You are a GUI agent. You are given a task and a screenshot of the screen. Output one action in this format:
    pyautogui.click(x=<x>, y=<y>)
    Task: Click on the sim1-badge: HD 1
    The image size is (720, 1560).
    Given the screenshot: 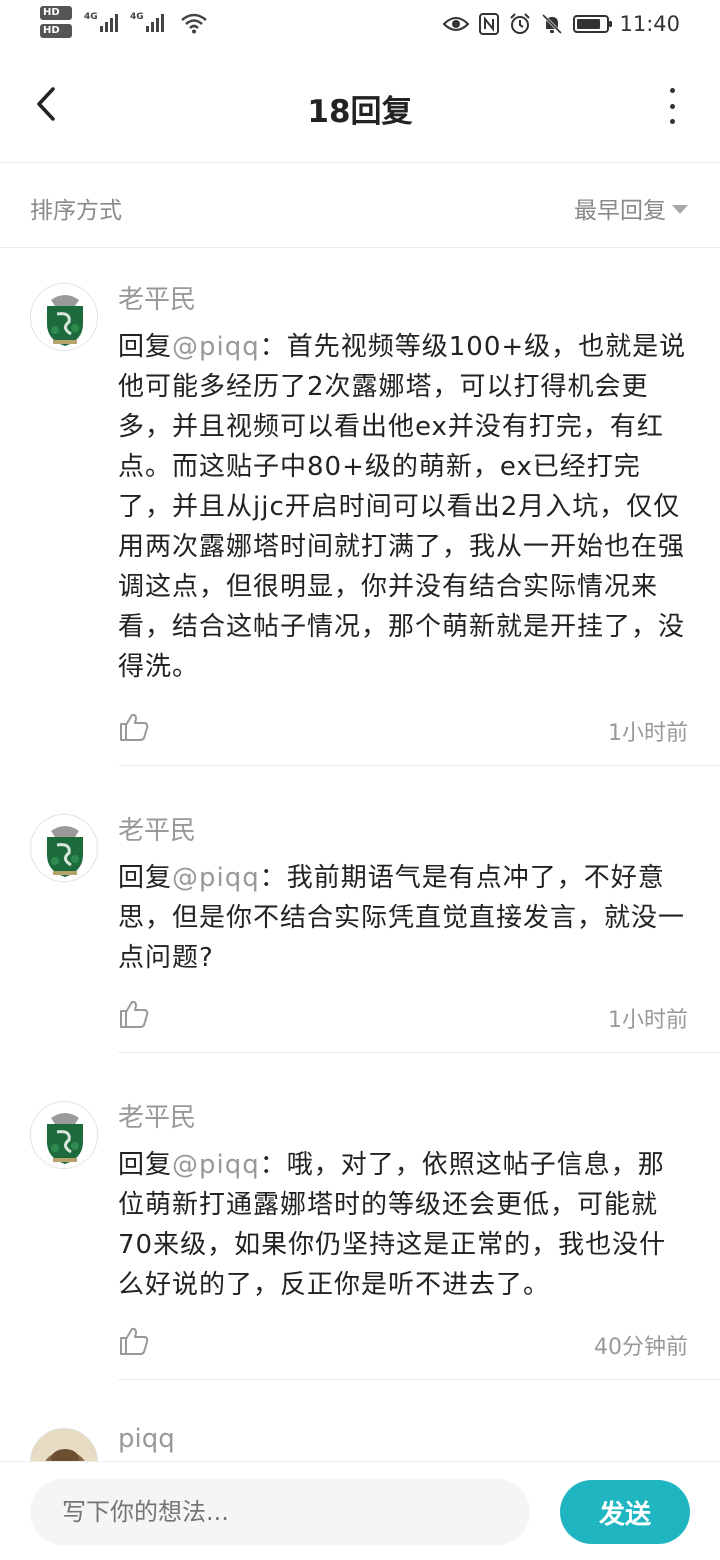 What is the action you would take?
    pyautogui.click(x=56, y=19)
    